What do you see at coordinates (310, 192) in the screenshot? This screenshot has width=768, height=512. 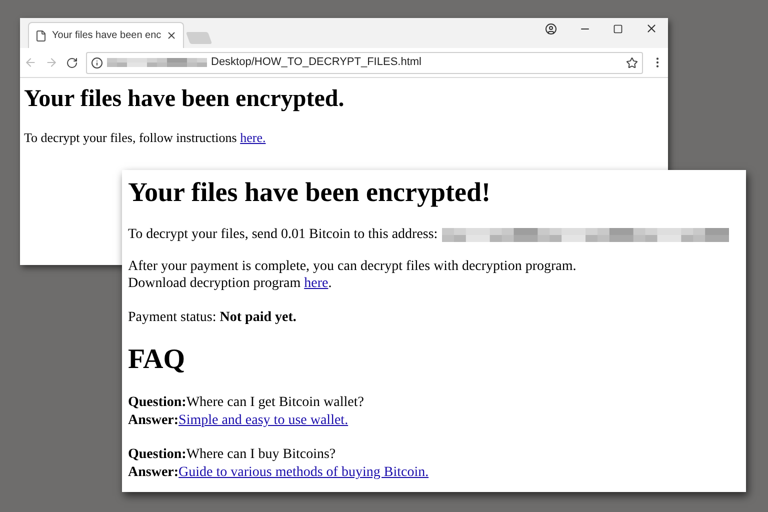 I see `note-heading: Your files have been encrypted!` at bounding box center [310, 192].